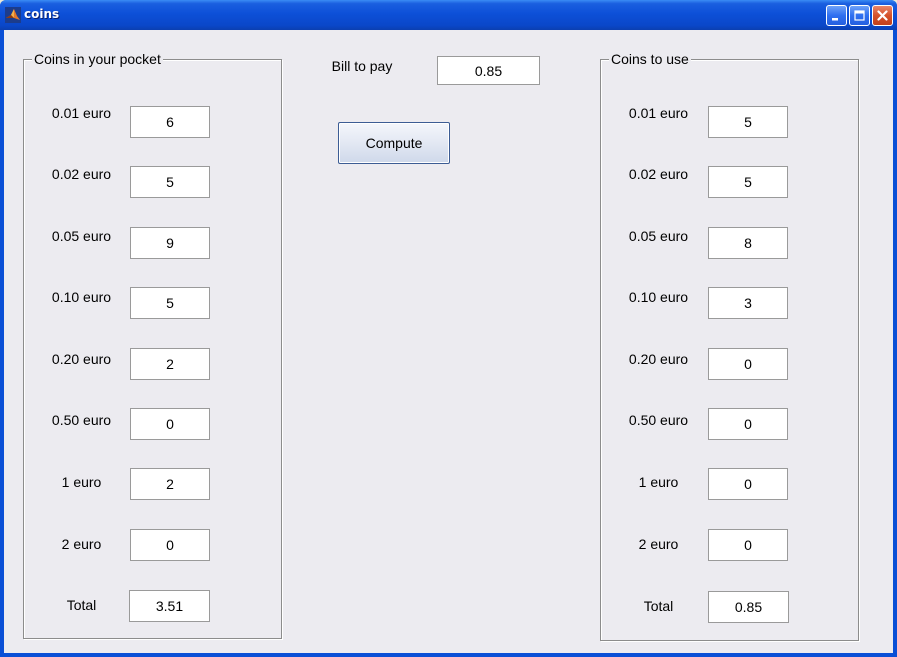  Describe the element at coordinates (748, 424) in the screenshot. I see `use-output-0-50: 0` at that location.